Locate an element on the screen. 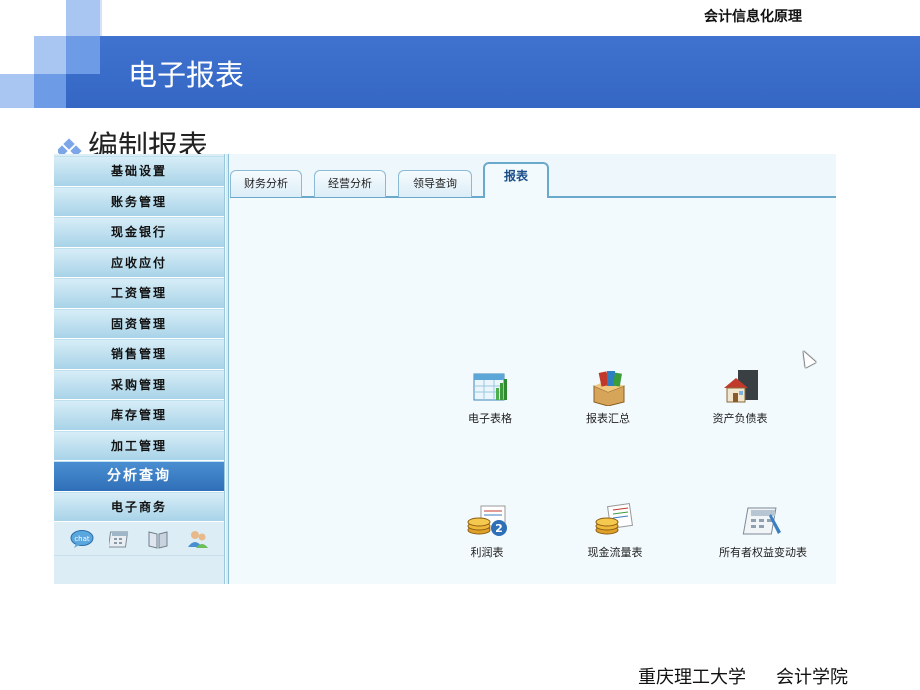 The height and width of the screenshot is (690, 920). book-icon is located at coordinates (158, 539).